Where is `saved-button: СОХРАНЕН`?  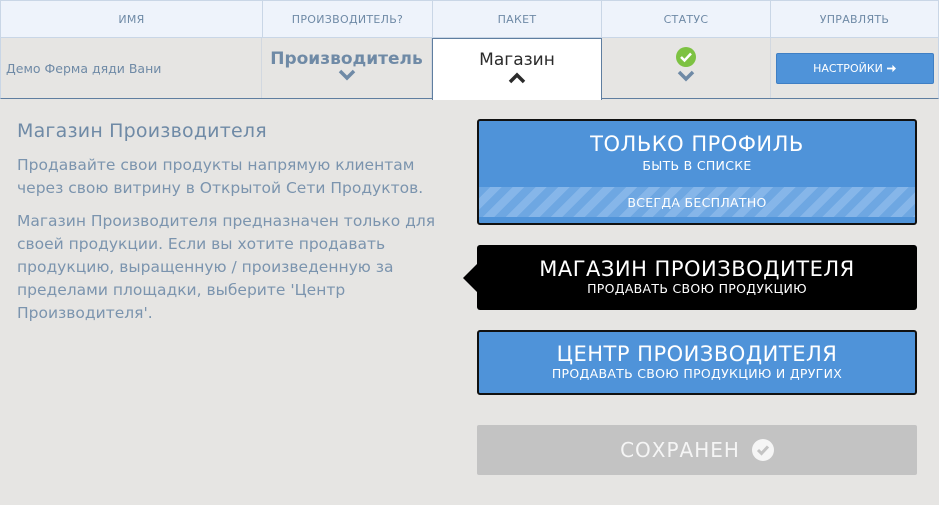 saved-button: СОХРАНЕН is located at coordinates (697, 450).